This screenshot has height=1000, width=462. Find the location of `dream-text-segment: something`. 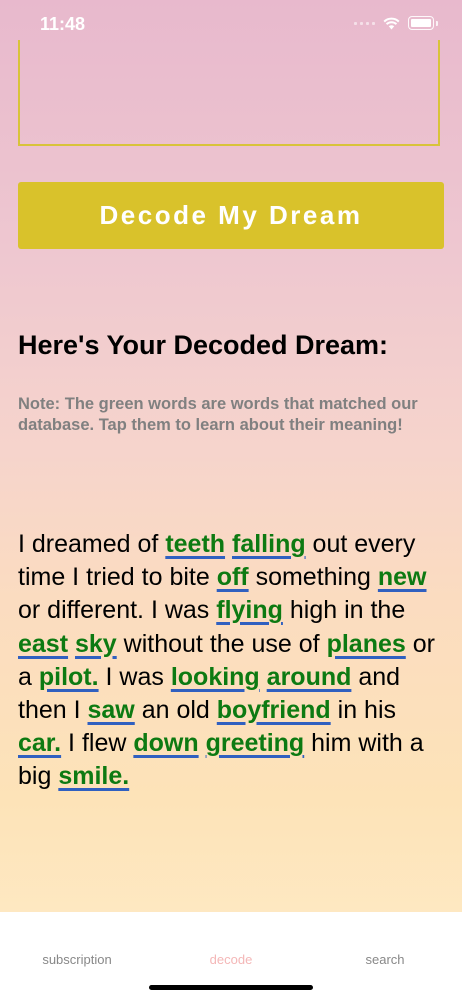

dream-text-segment: something is located at coordinates (313, 577).